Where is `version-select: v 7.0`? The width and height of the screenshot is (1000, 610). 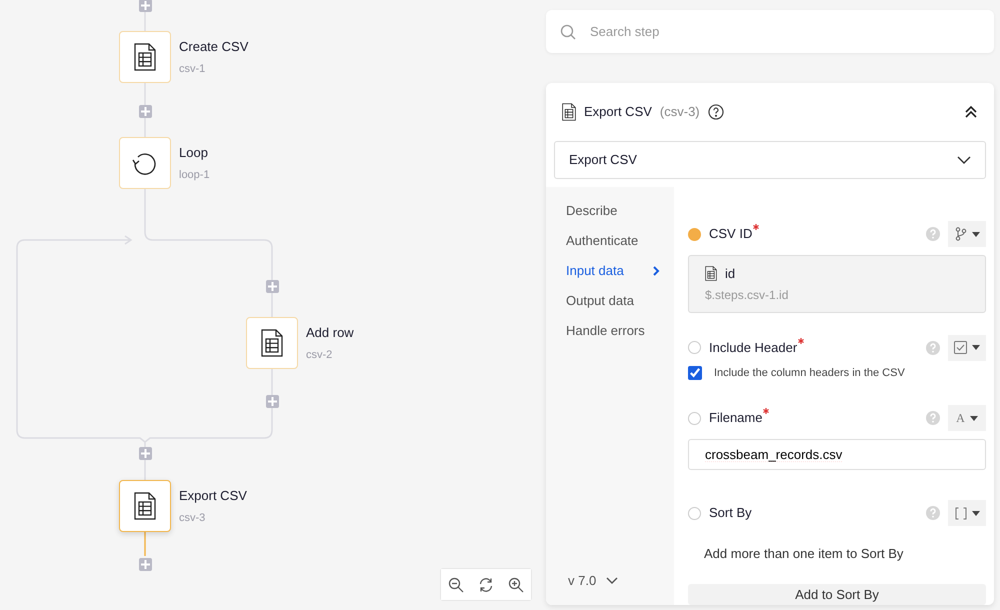
version-select: v 7.0 is located at coordinates (617, 580).